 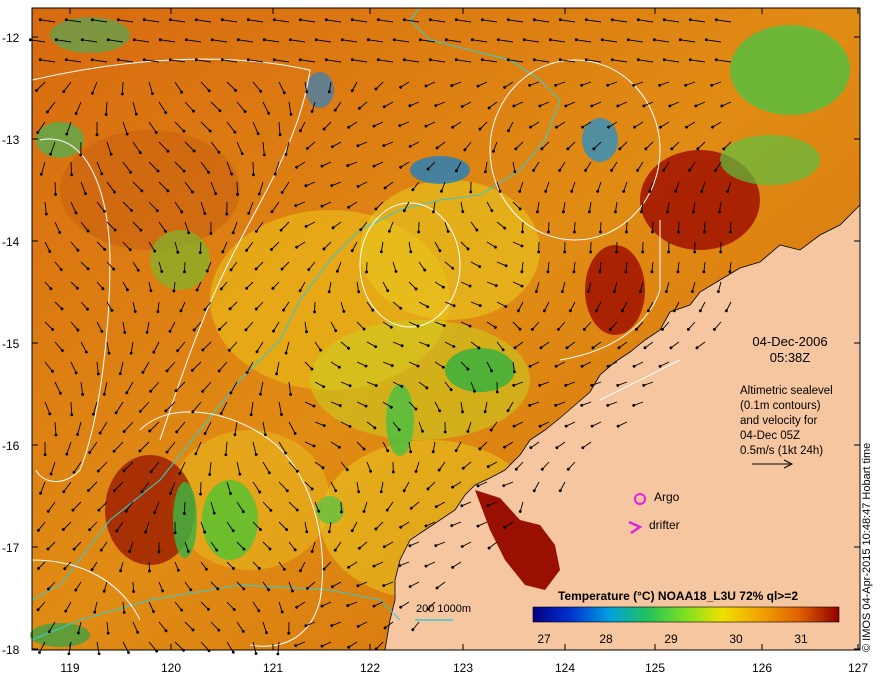 What do you see at coordinates (273, 668) in the screenshot?
I see `x-tick-label: 121` at bounding box center [273, 668].